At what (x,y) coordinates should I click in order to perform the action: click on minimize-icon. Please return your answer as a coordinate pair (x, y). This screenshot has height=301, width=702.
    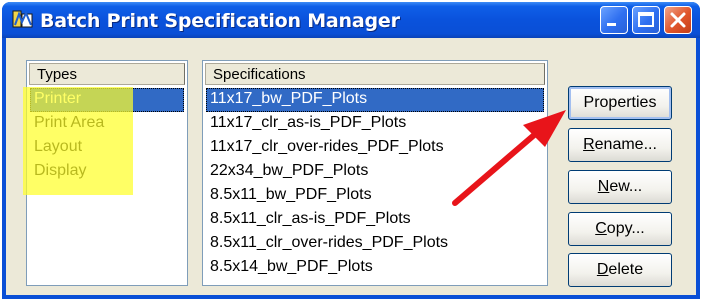
    Looking at the image, I should click on (611, 24).